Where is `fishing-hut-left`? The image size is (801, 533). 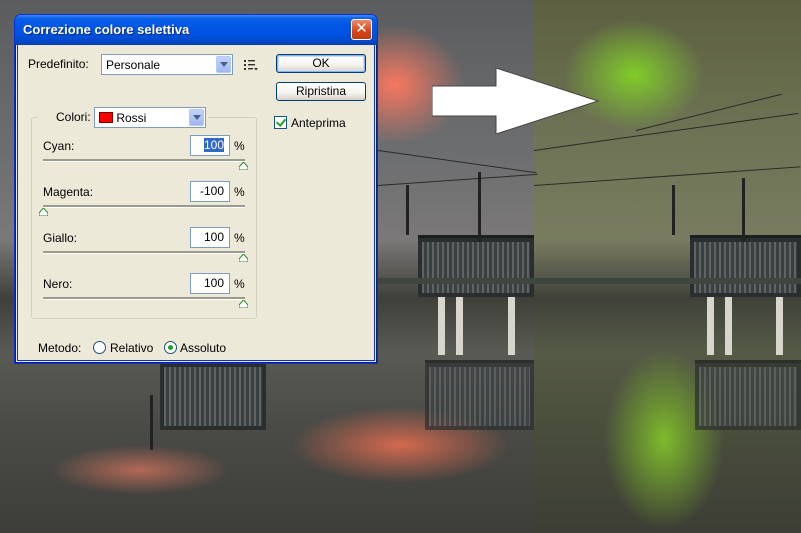 fishing-hut-left is located at coordinates (213, 395).